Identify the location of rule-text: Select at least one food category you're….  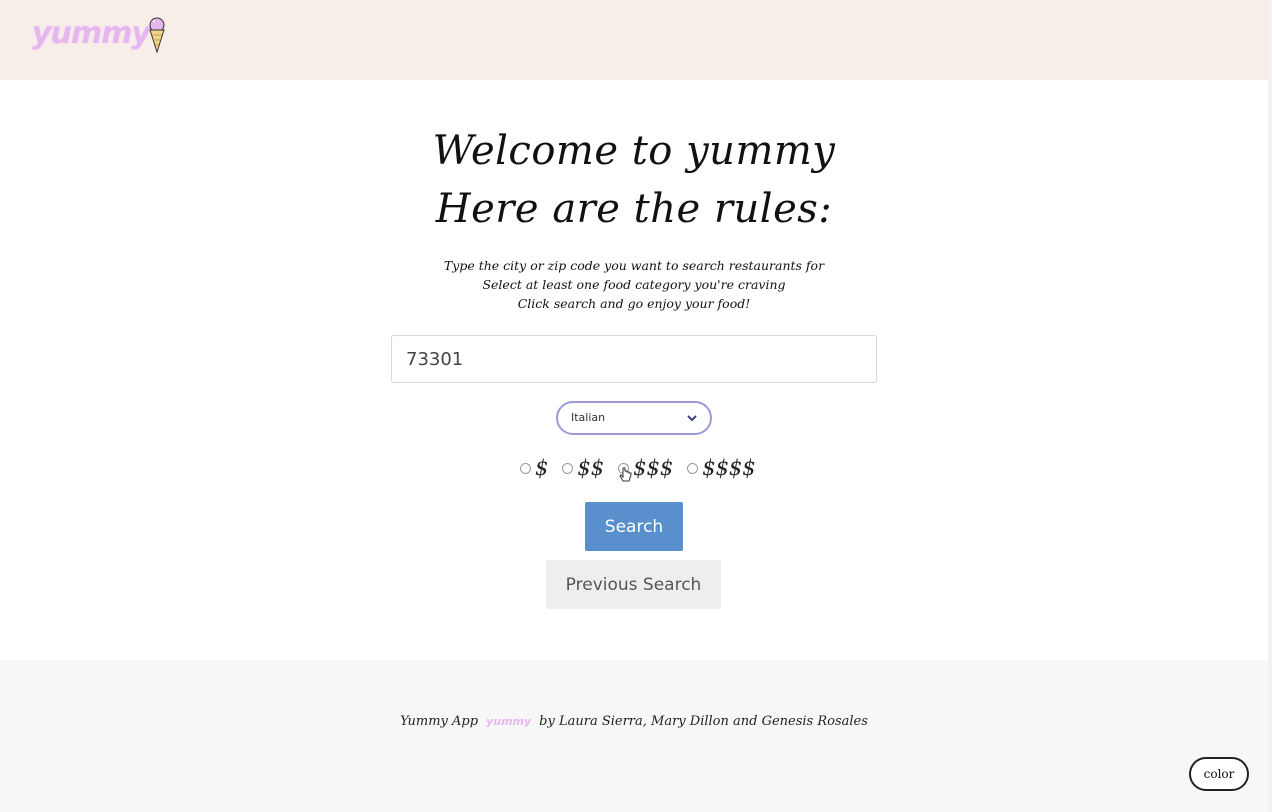
(634, 284).